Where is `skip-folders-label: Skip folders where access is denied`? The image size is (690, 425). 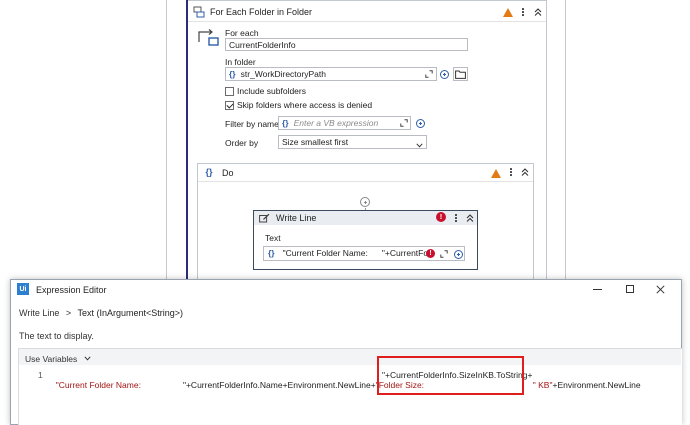
skip-folders-label: Skip folders where access is denied is located at coordinates (305, 105).